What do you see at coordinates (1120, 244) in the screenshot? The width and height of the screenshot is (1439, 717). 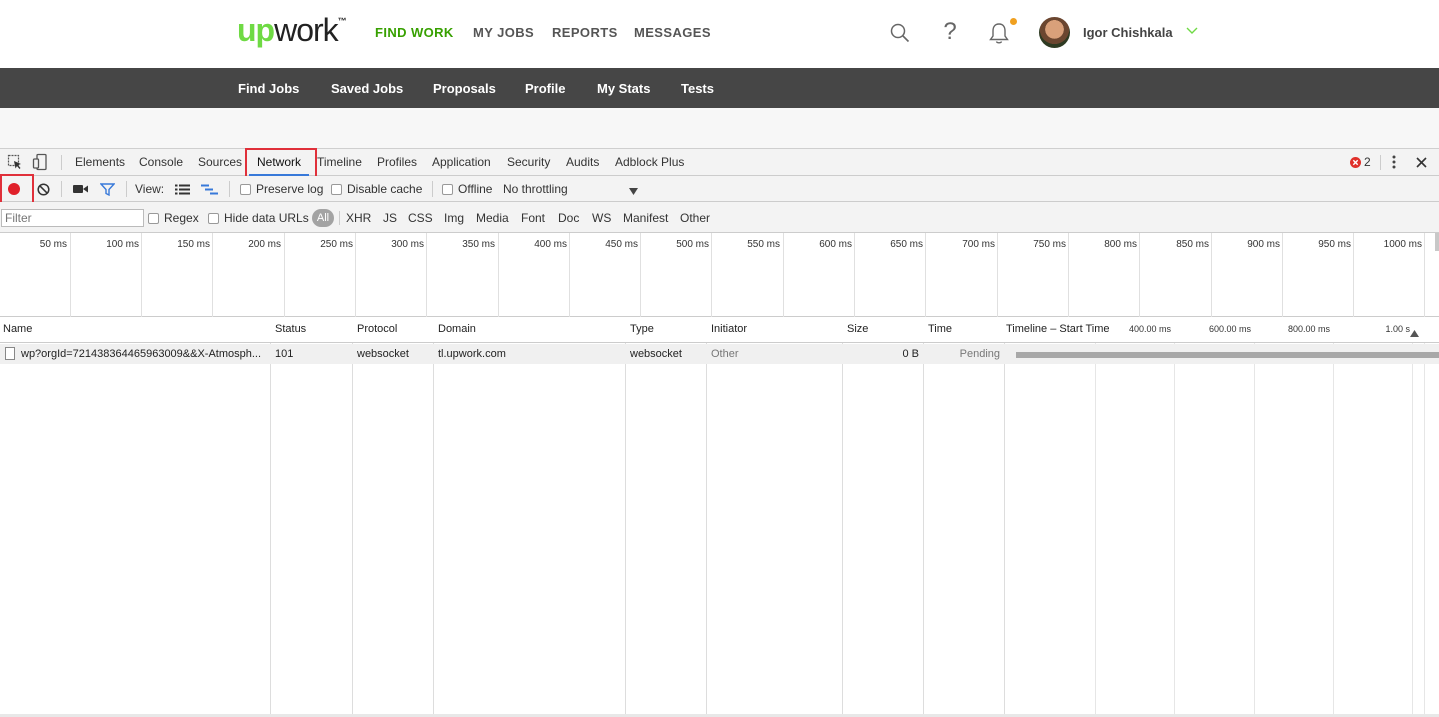 I see `overview-tick-label: 800 ms` at bounding box center [1120, 244].